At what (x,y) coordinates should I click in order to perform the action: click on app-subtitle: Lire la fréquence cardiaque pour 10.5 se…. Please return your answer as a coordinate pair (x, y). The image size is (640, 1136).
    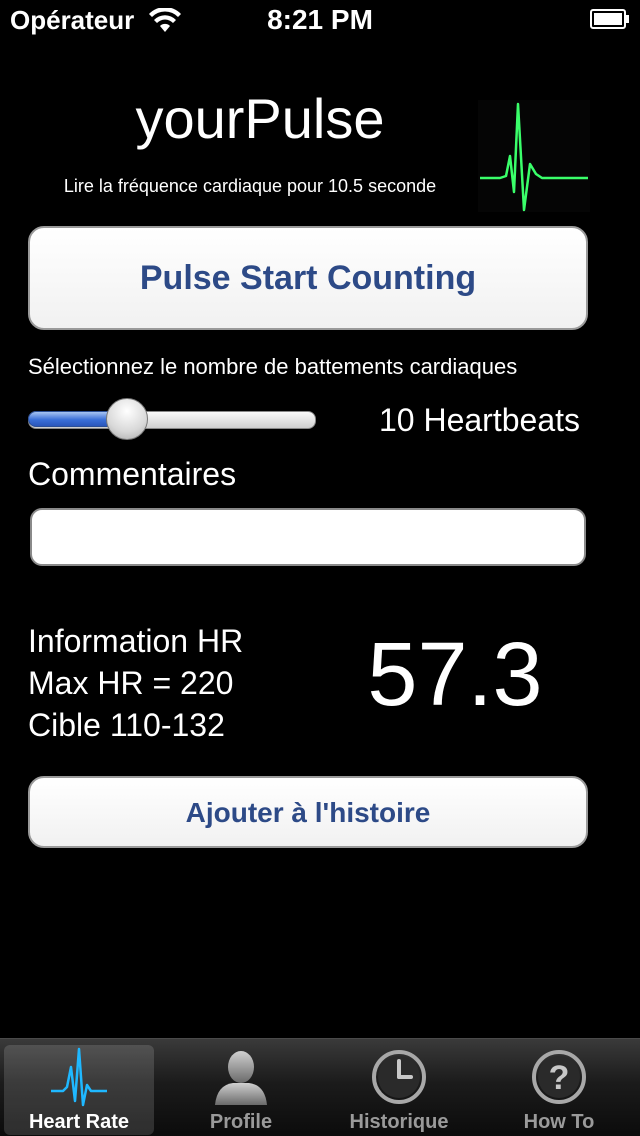
    Looking at the image, I should click on (250, 186).